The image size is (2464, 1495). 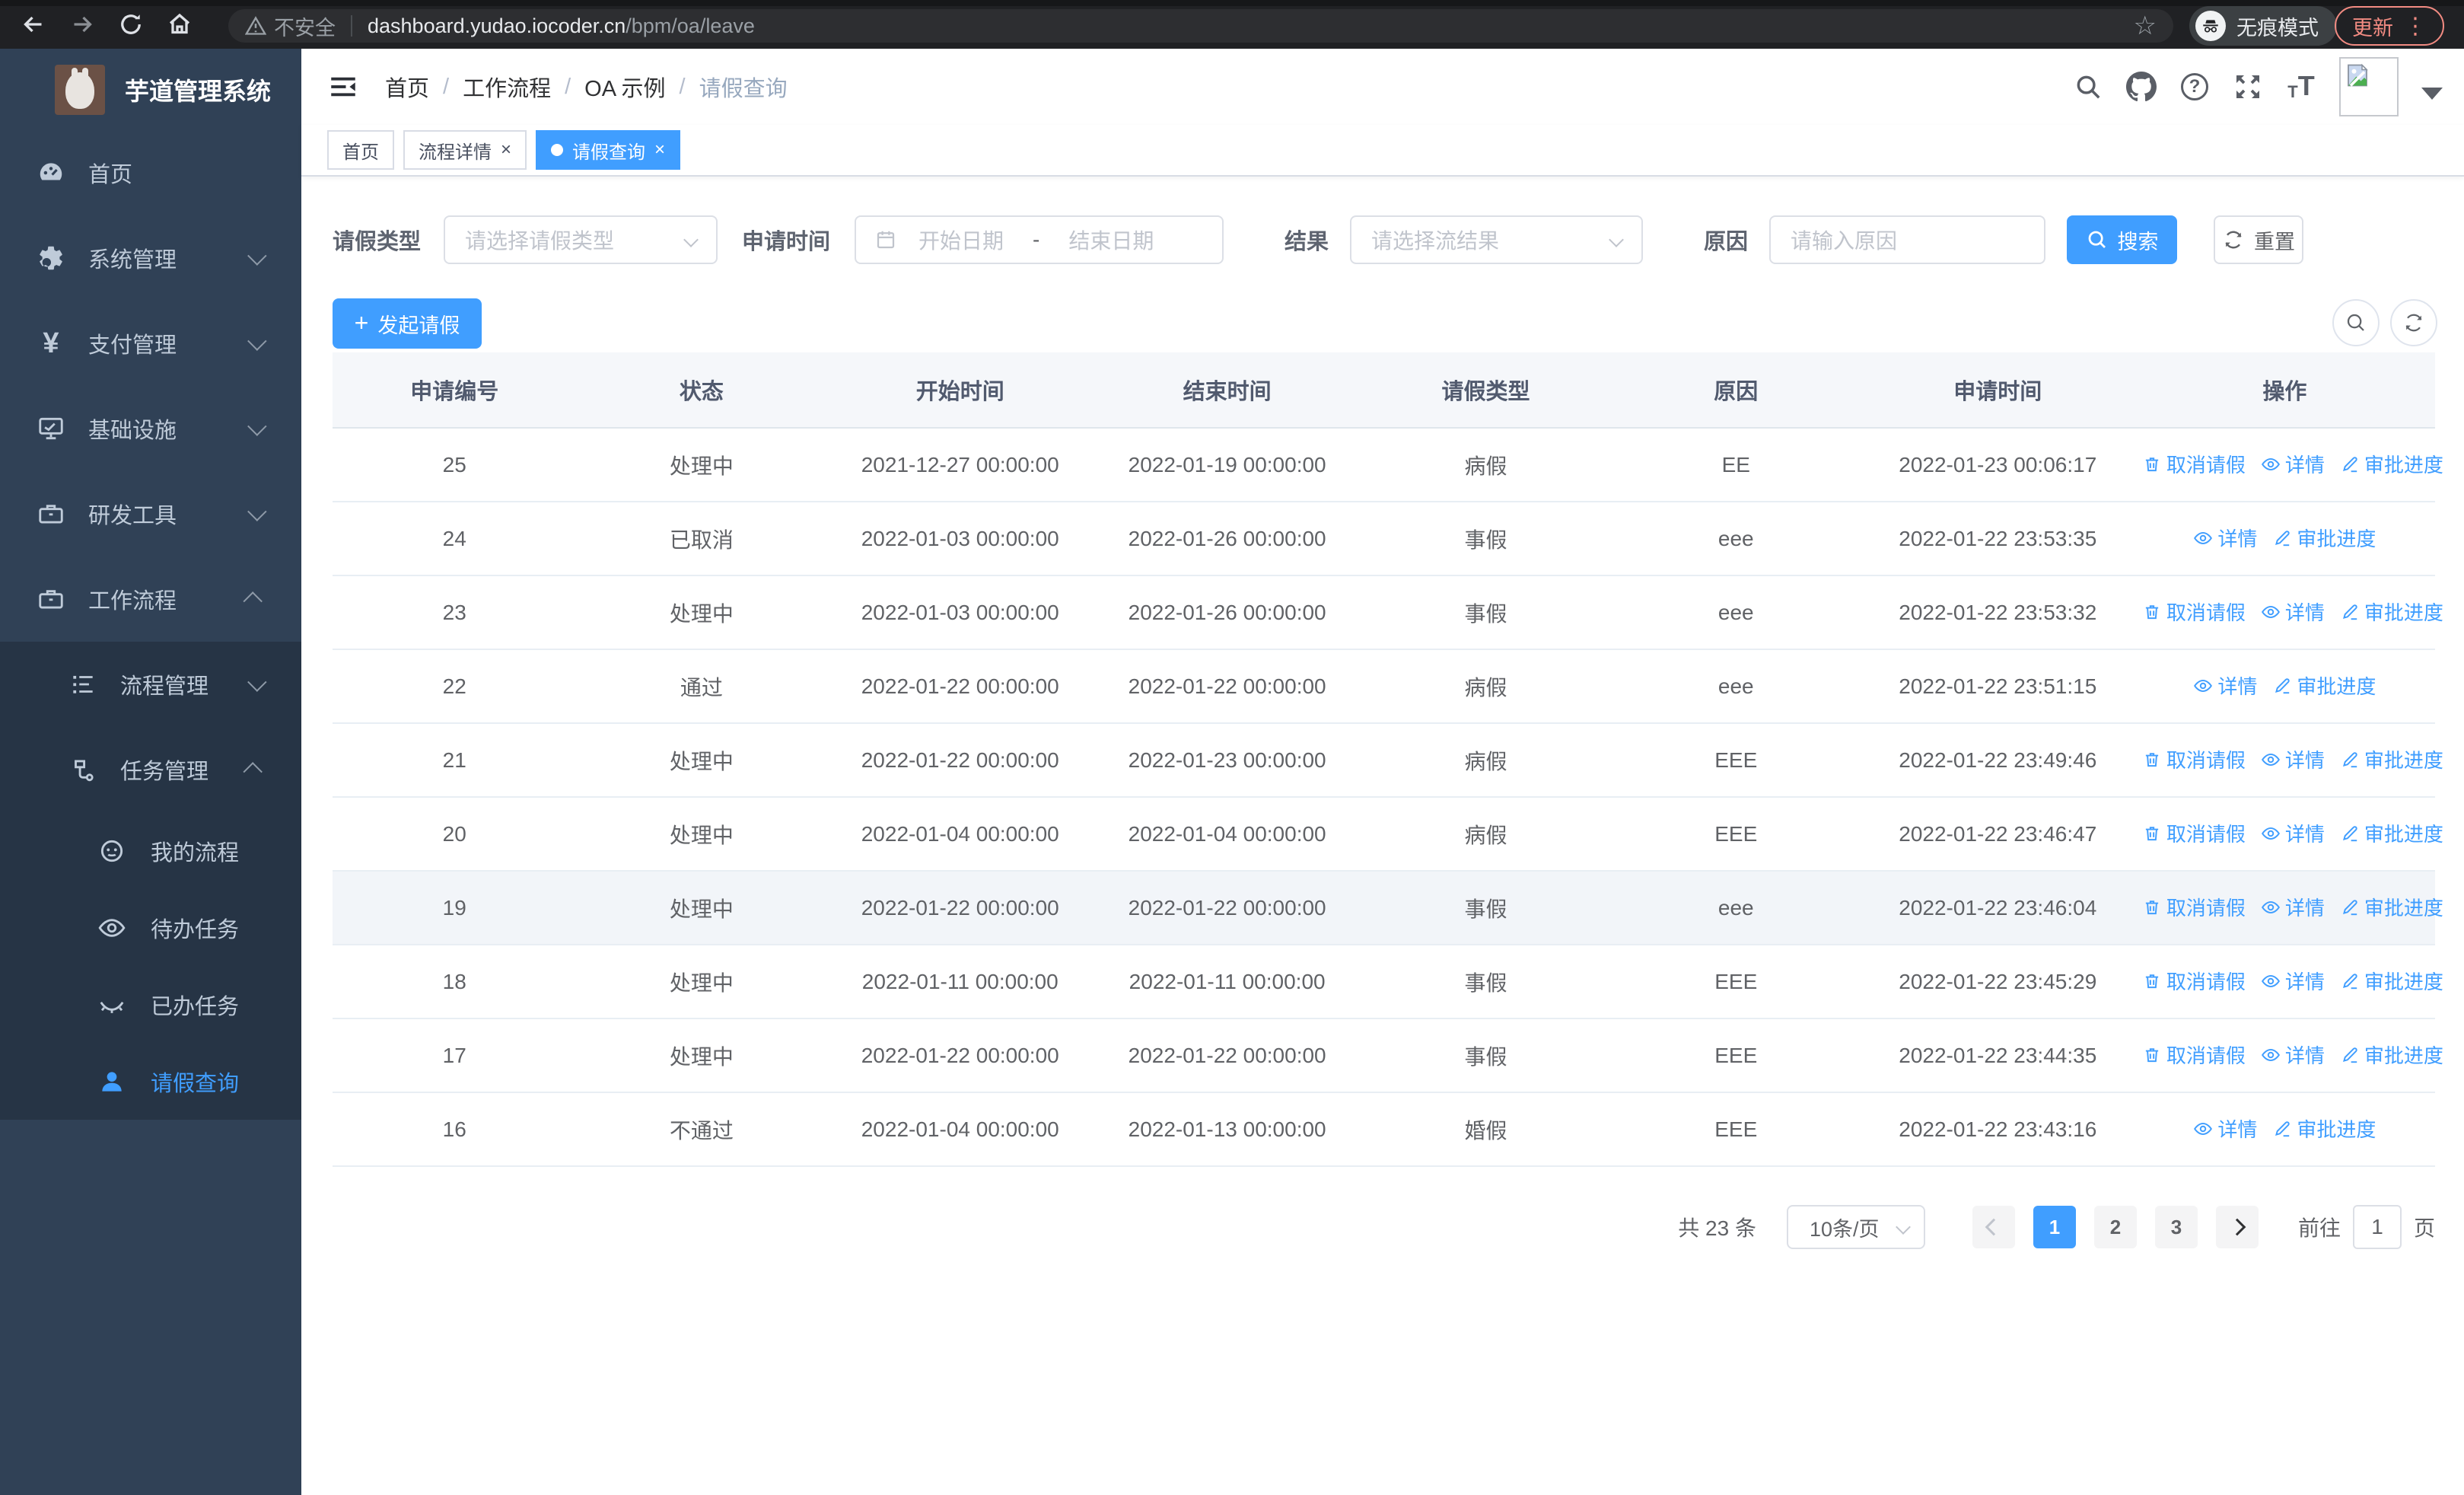 What do you see at coordinates (150, 928) in the screenshot?
I see `sidebar-item-todo-tasks: 待办任务` at bounding box center [150, 928].